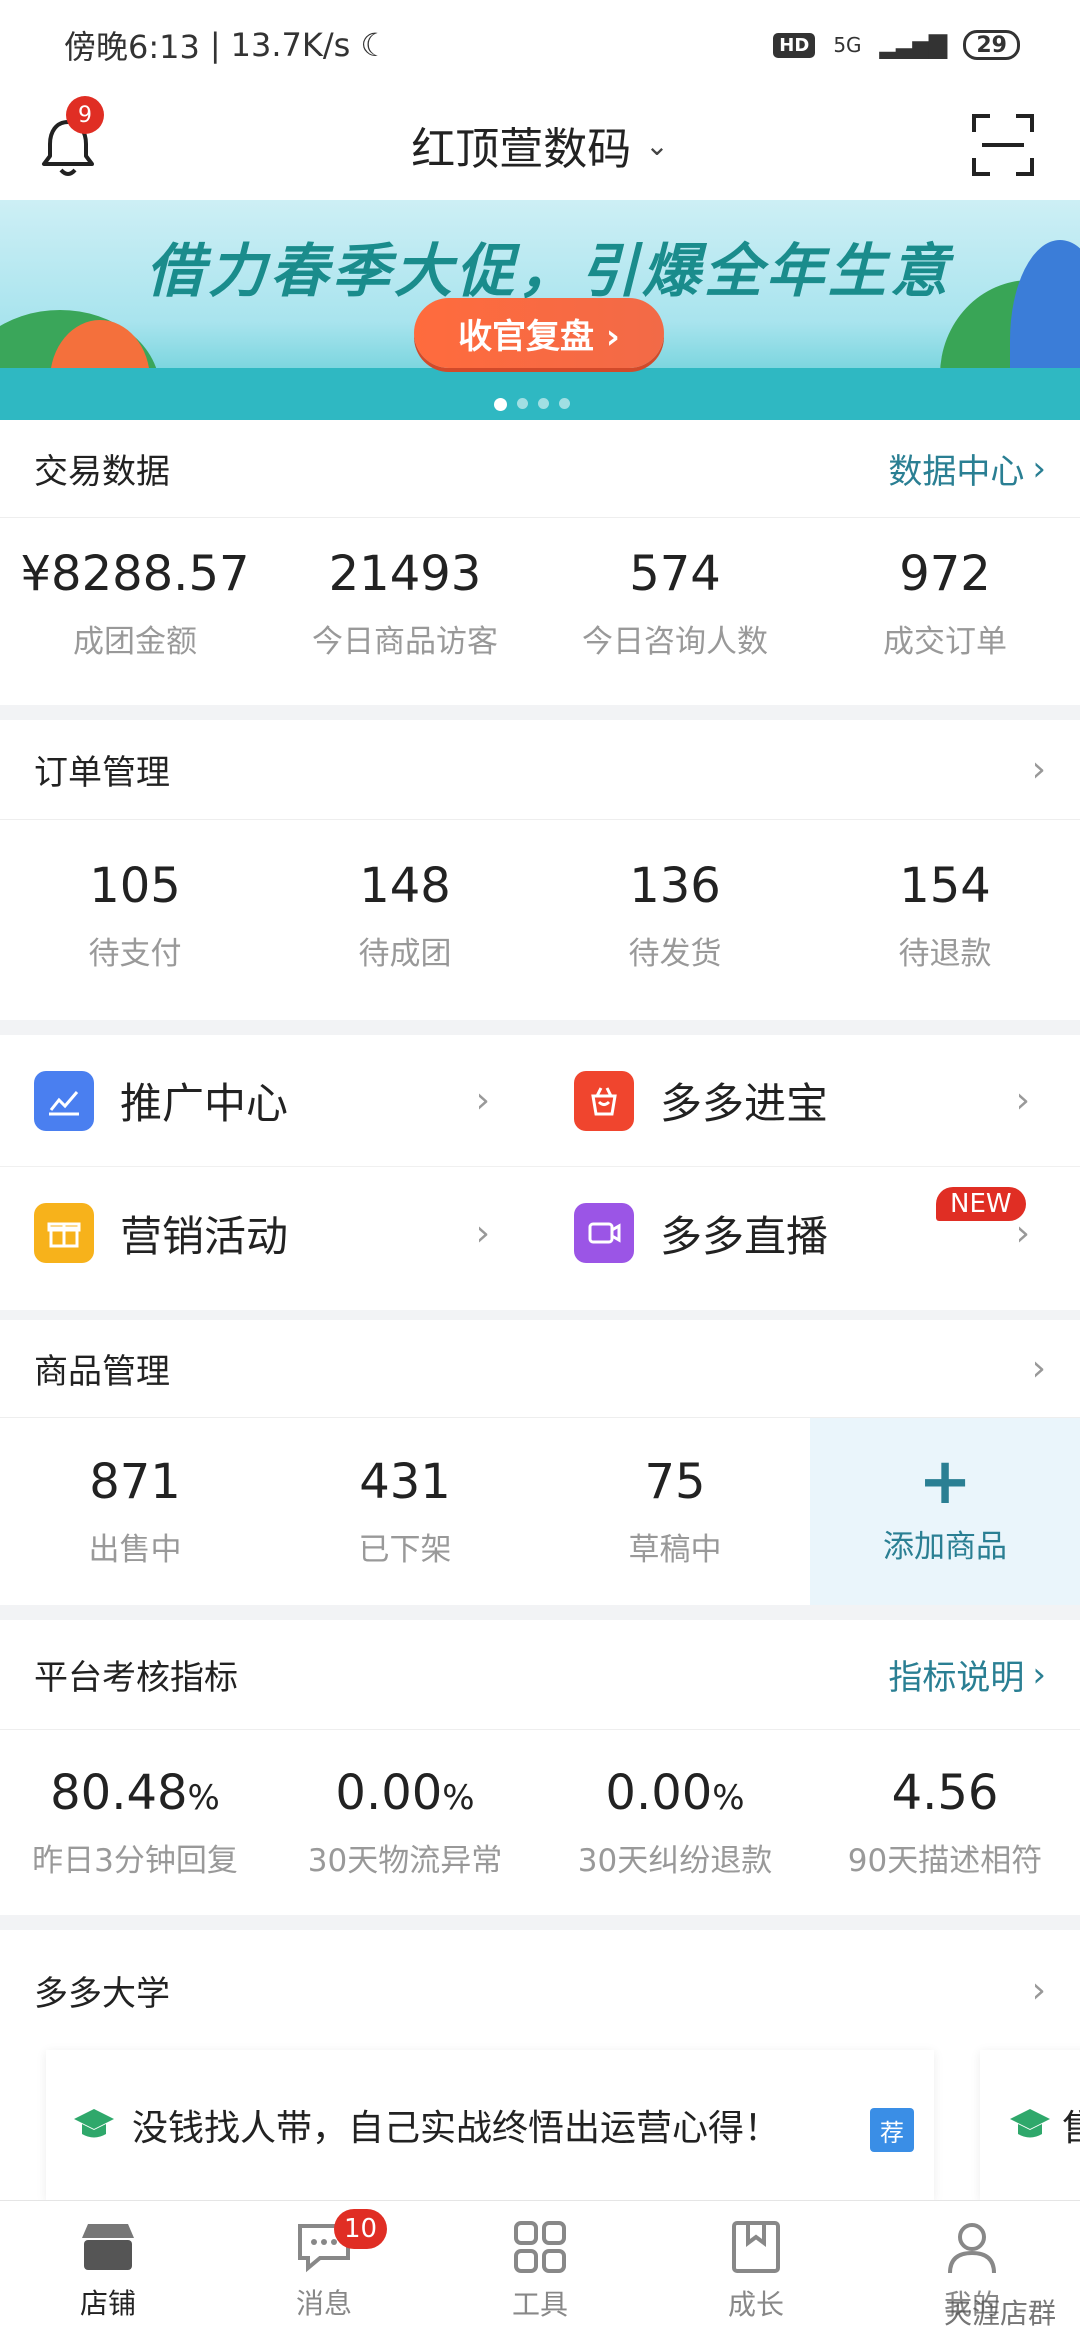 The width and height of the screenshot is (1080, 2340). Describe the element at coordinates (532, 404) in the screenshot. I see `banner-pagination` at that location.